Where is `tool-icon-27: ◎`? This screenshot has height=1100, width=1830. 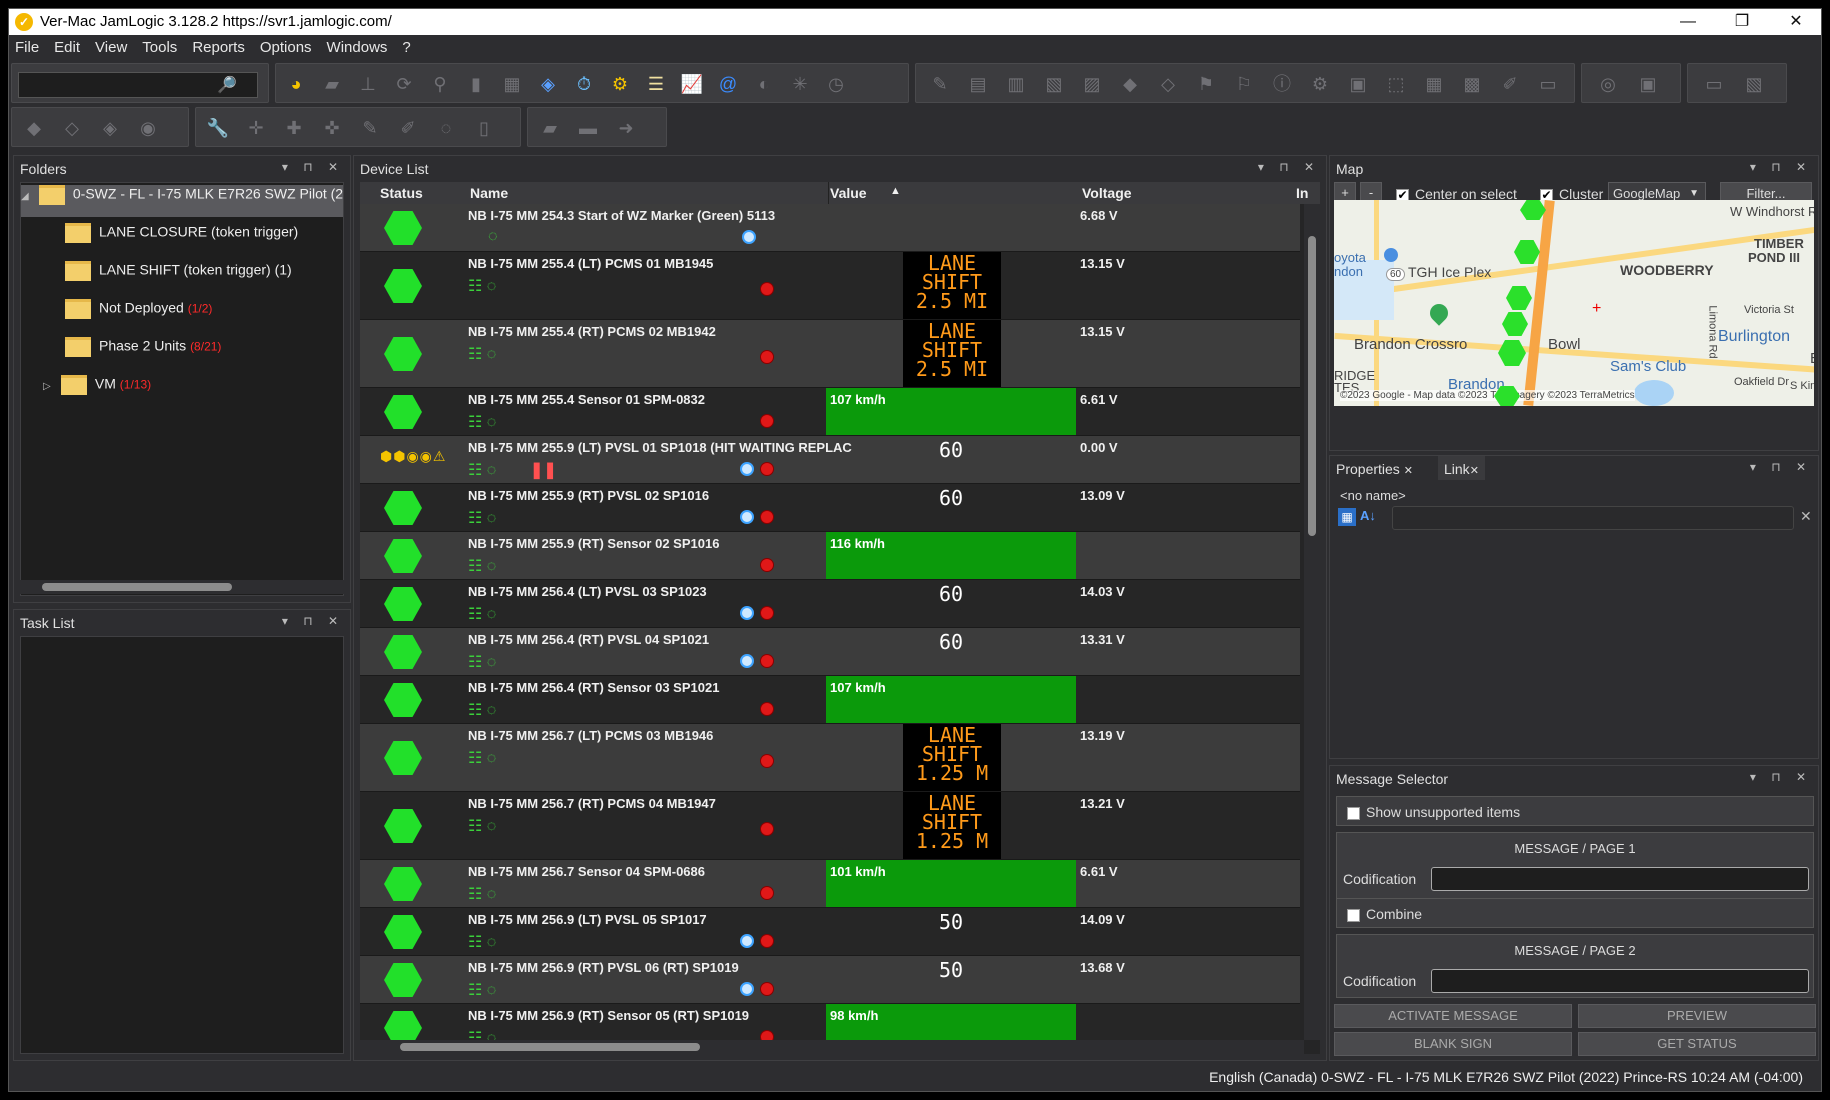 tool-icon-27: ◎ is located at coordinates (1608, 84).